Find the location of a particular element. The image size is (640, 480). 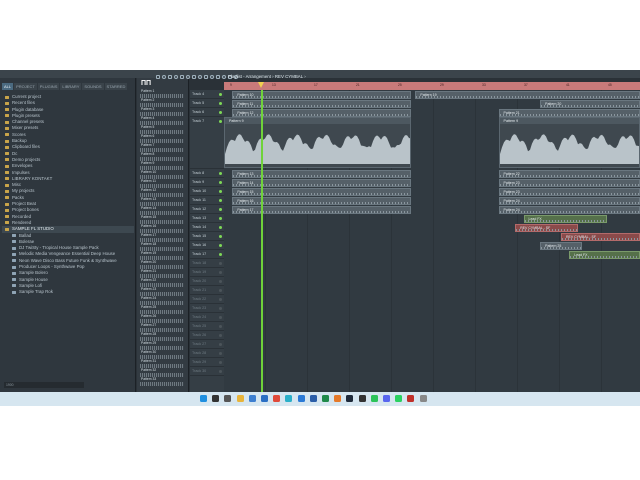

spotify-icon is located at coordinates (374, 398).